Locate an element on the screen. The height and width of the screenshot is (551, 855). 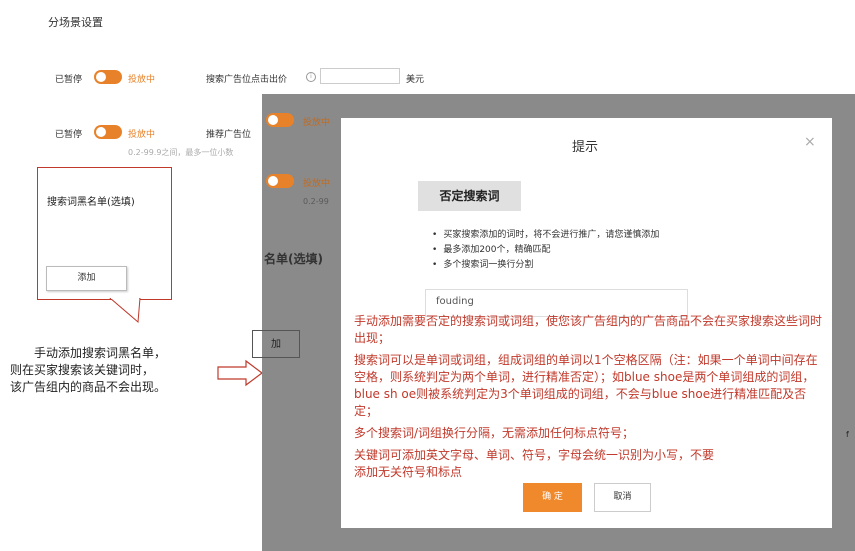
confirm-button: 确 定 is located at coordinates (552, 497).